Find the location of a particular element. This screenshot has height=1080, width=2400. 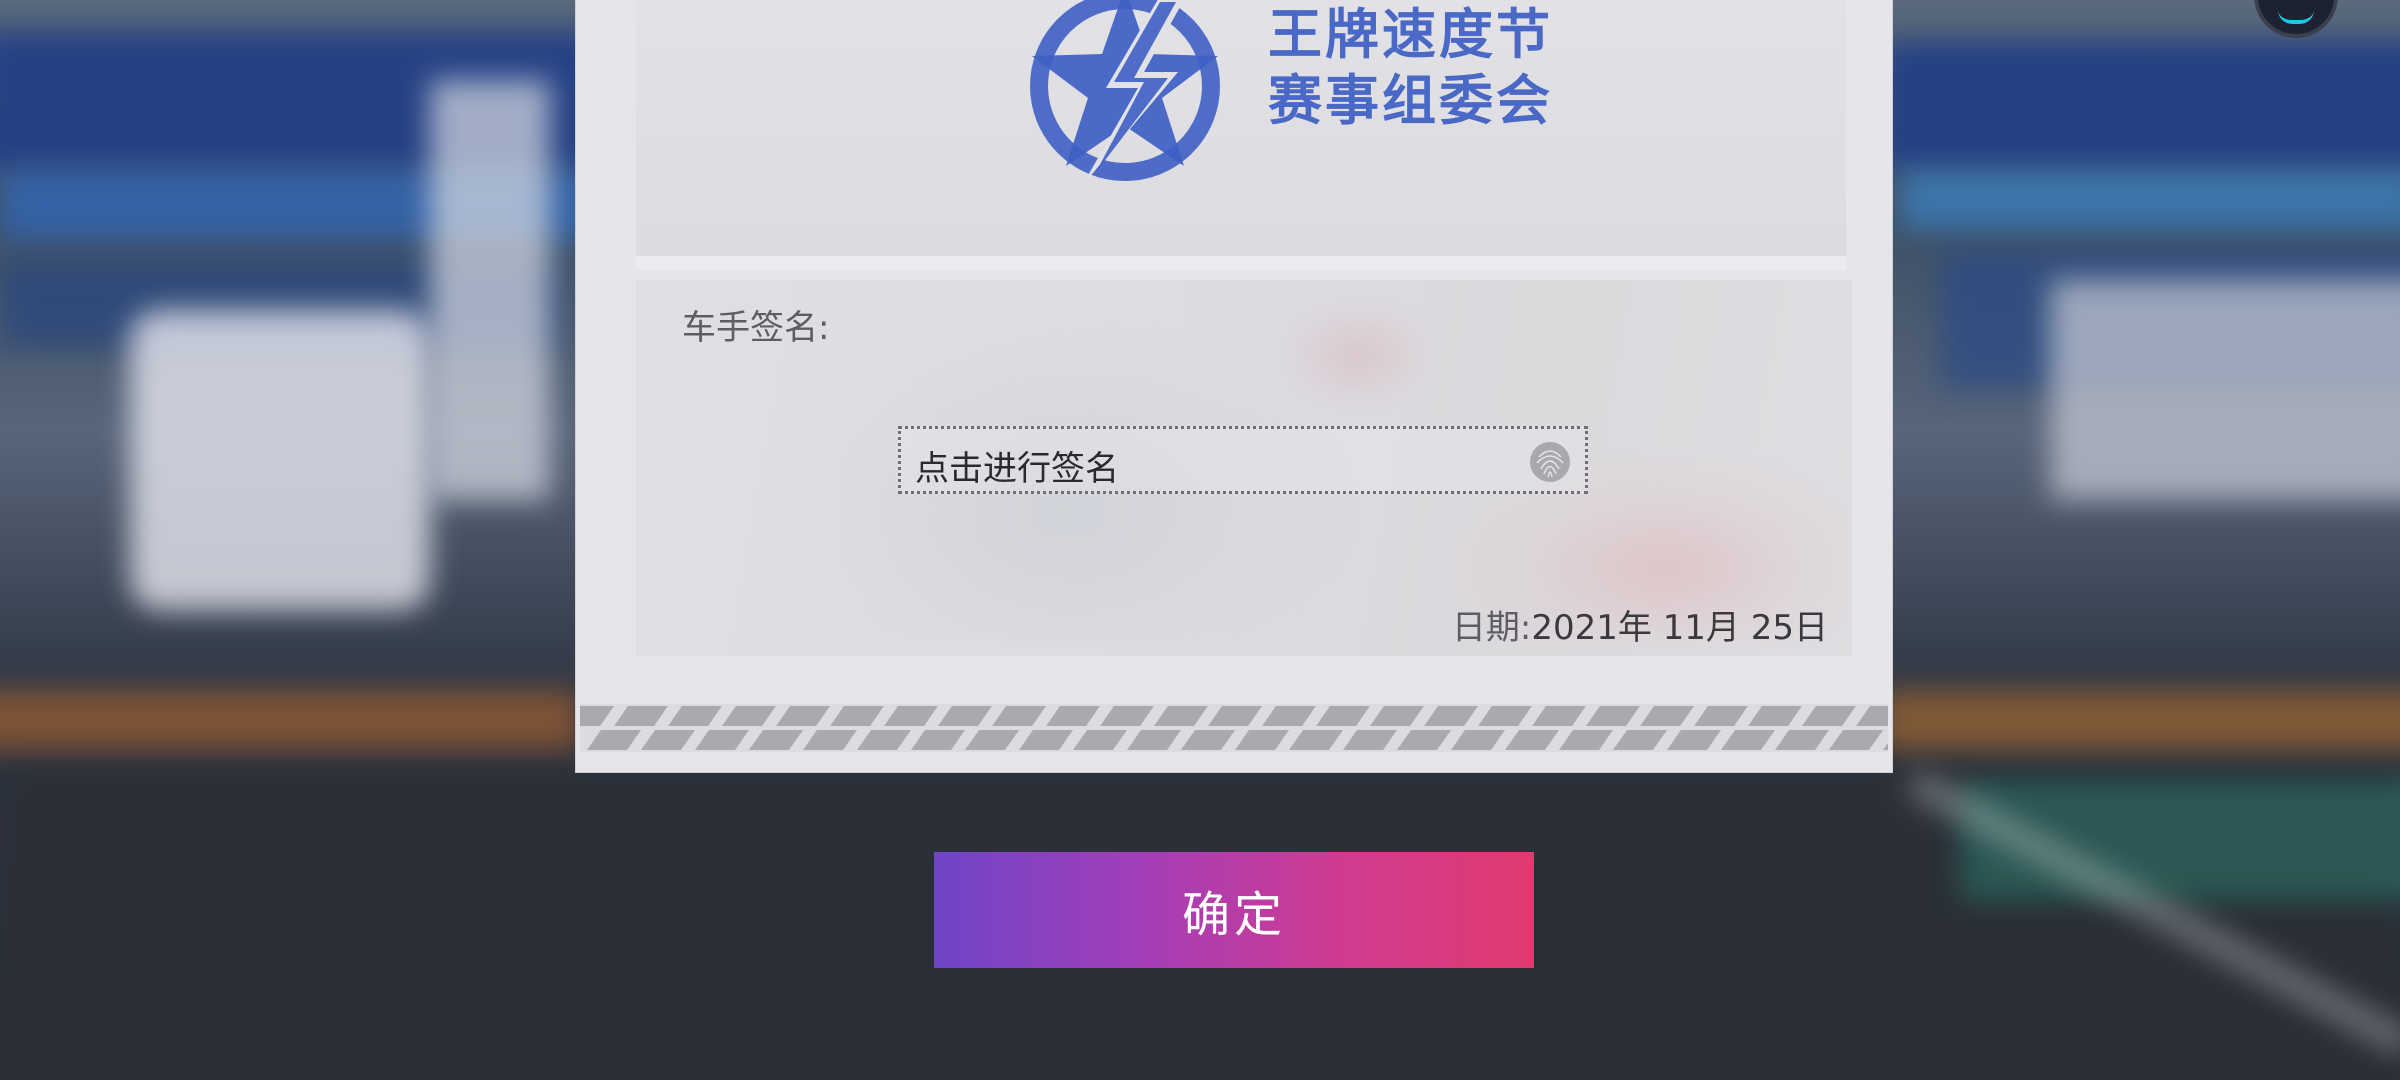

signing-date: 日期:2021年 11月 25日 is located at coordinates (1640, 624).